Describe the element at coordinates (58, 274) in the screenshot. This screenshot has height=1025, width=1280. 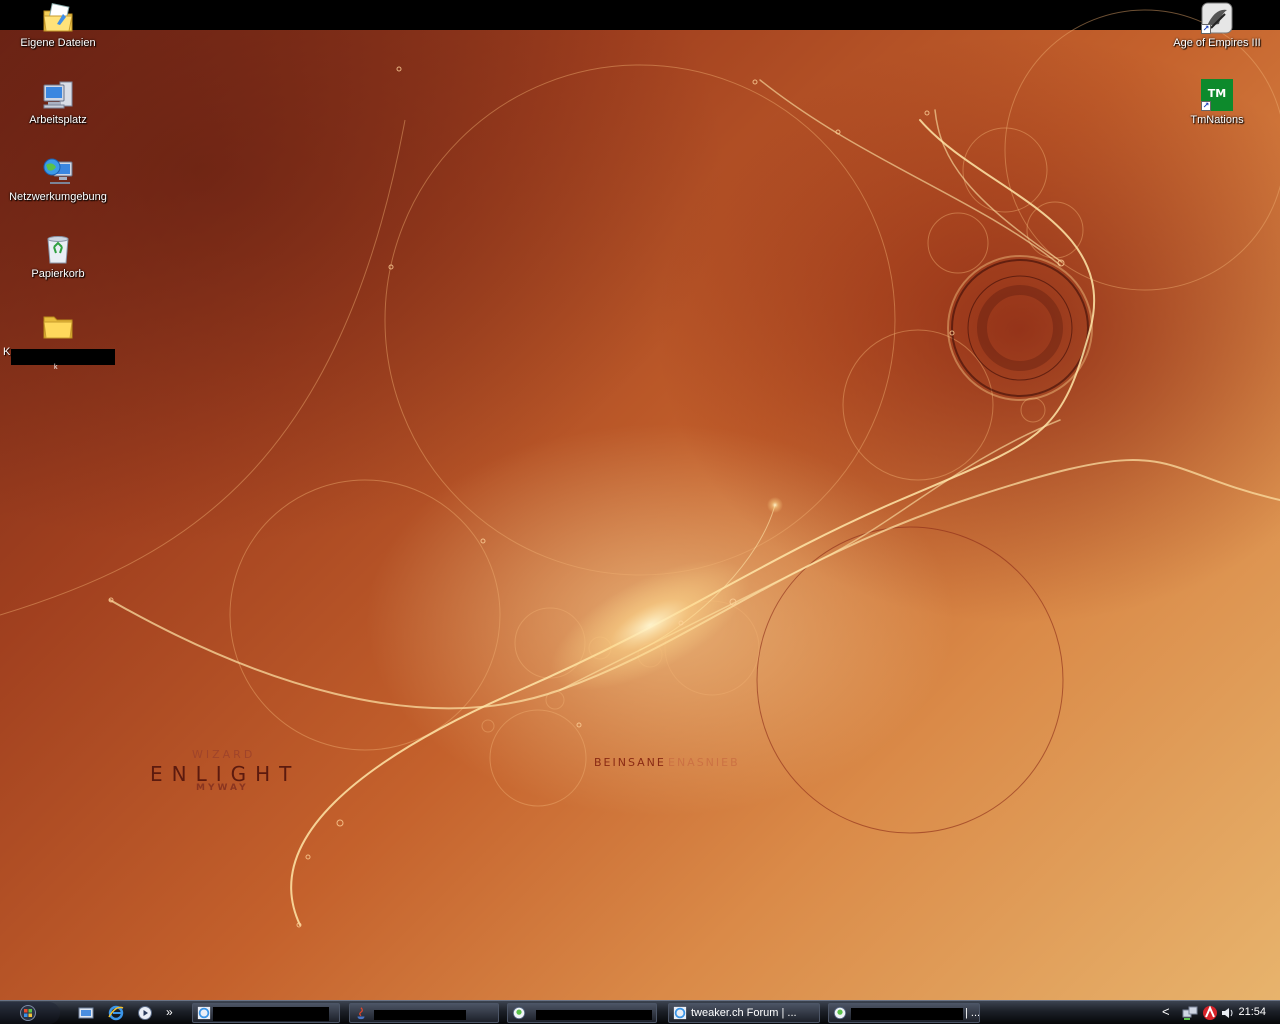
I see `desktop-icon-label: Papierkorb` at that location.